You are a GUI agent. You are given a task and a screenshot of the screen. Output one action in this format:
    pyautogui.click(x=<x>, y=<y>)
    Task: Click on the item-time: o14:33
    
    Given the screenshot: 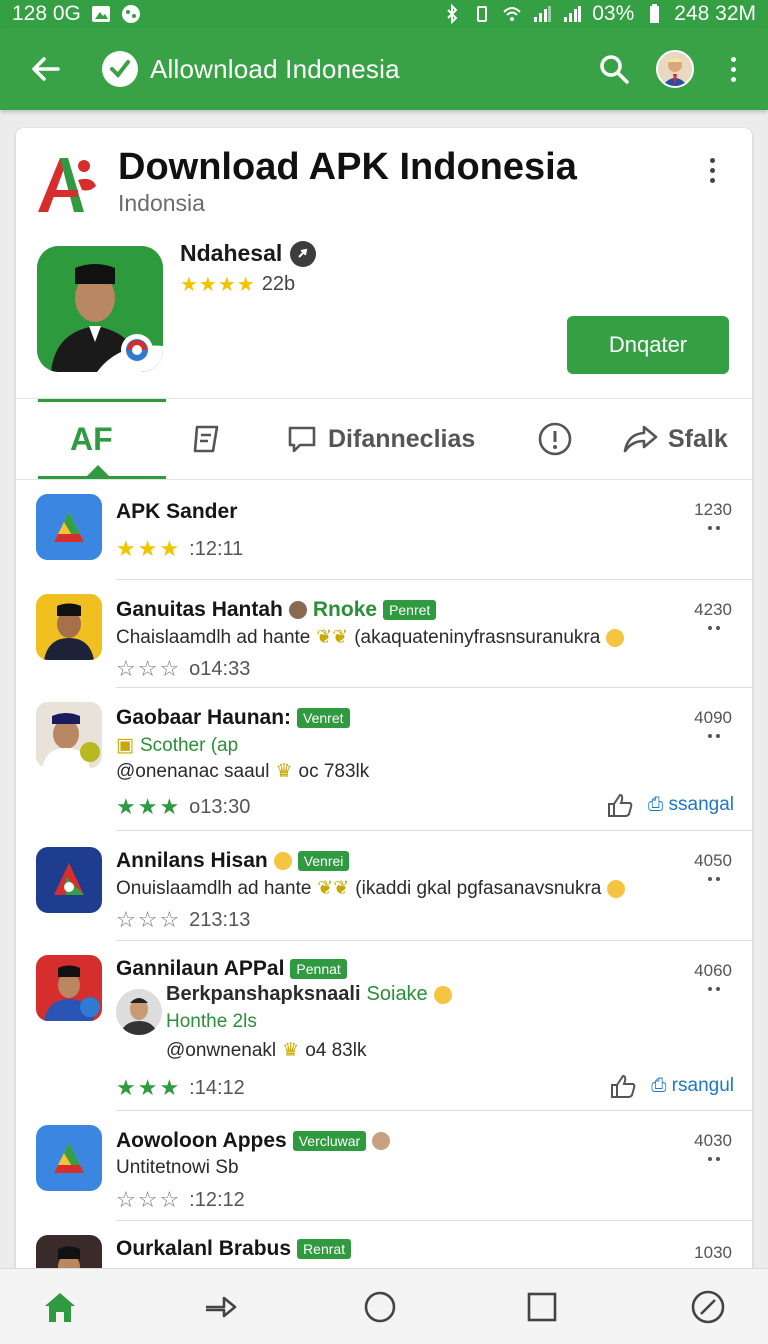 What is the action you would take?
    pyautogui.click(x=220, y=668)
    